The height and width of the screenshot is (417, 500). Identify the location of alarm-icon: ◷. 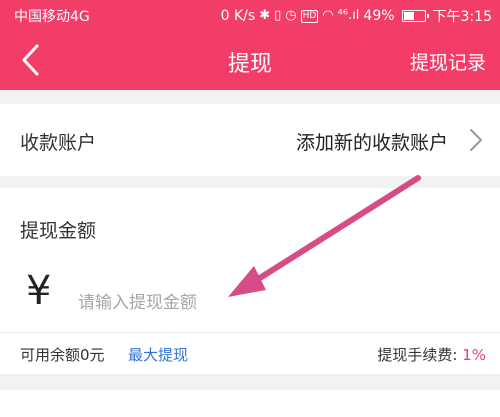
(291, 15).